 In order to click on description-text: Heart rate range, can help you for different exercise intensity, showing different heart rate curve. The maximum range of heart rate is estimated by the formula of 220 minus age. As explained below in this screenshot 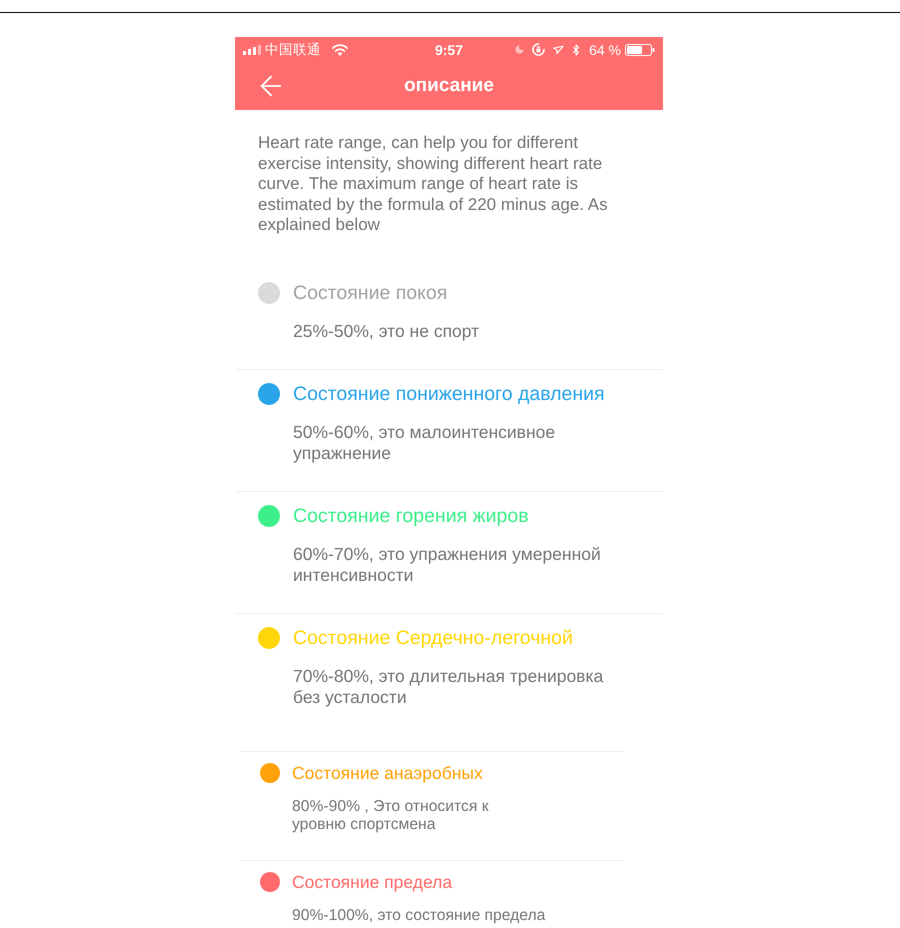, I will do `click(433, 184)`.